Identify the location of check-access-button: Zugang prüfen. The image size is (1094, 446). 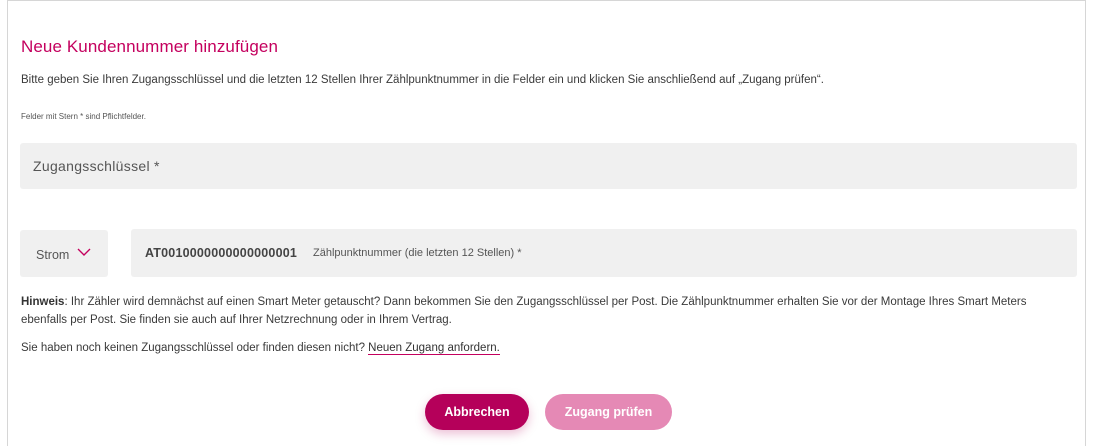
(608, 412).